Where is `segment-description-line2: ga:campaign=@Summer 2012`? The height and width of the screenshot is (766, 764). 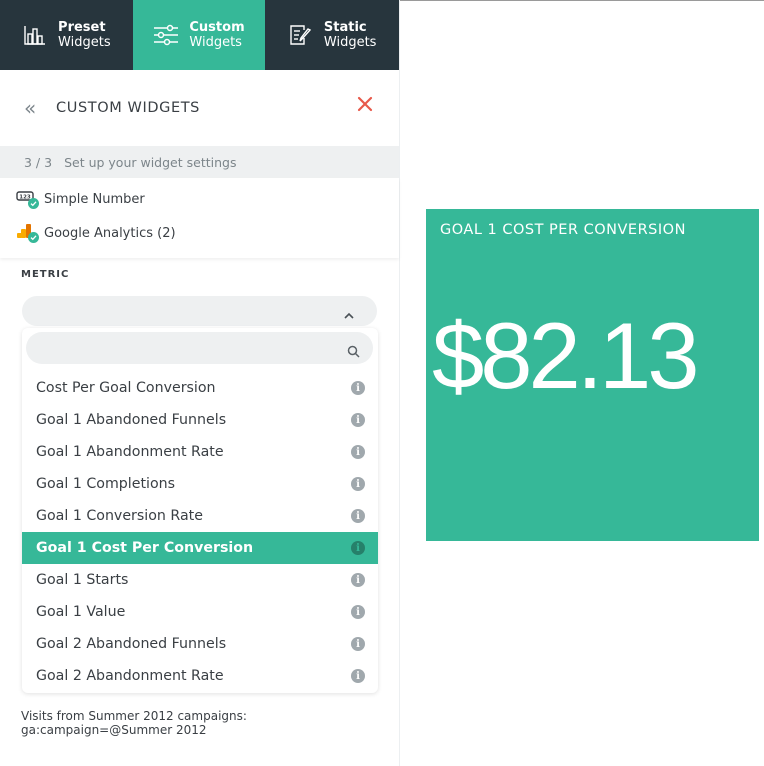 segment-description-line2: ga:campaign=@Summer 2012 is located at coordinates (114, 730).